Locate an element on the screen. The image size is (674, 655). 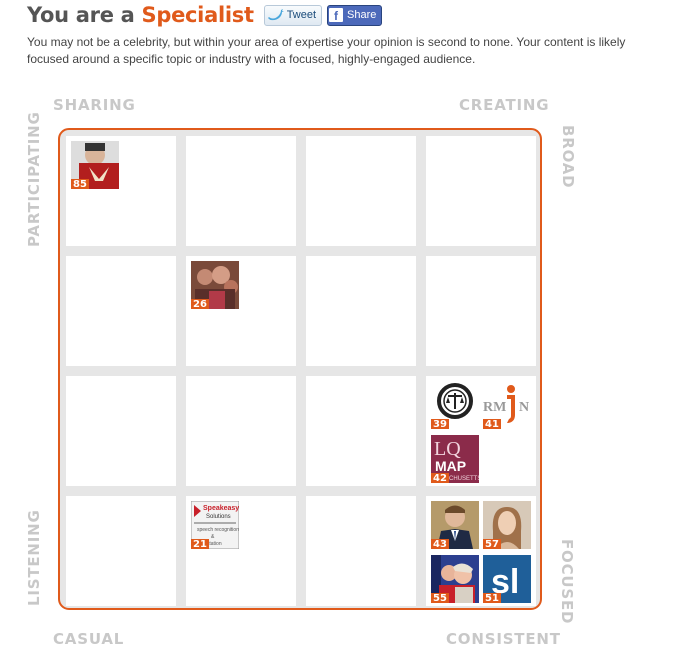
axis-label-consistent: CONSISTENT is located at coordinates (503, 639).